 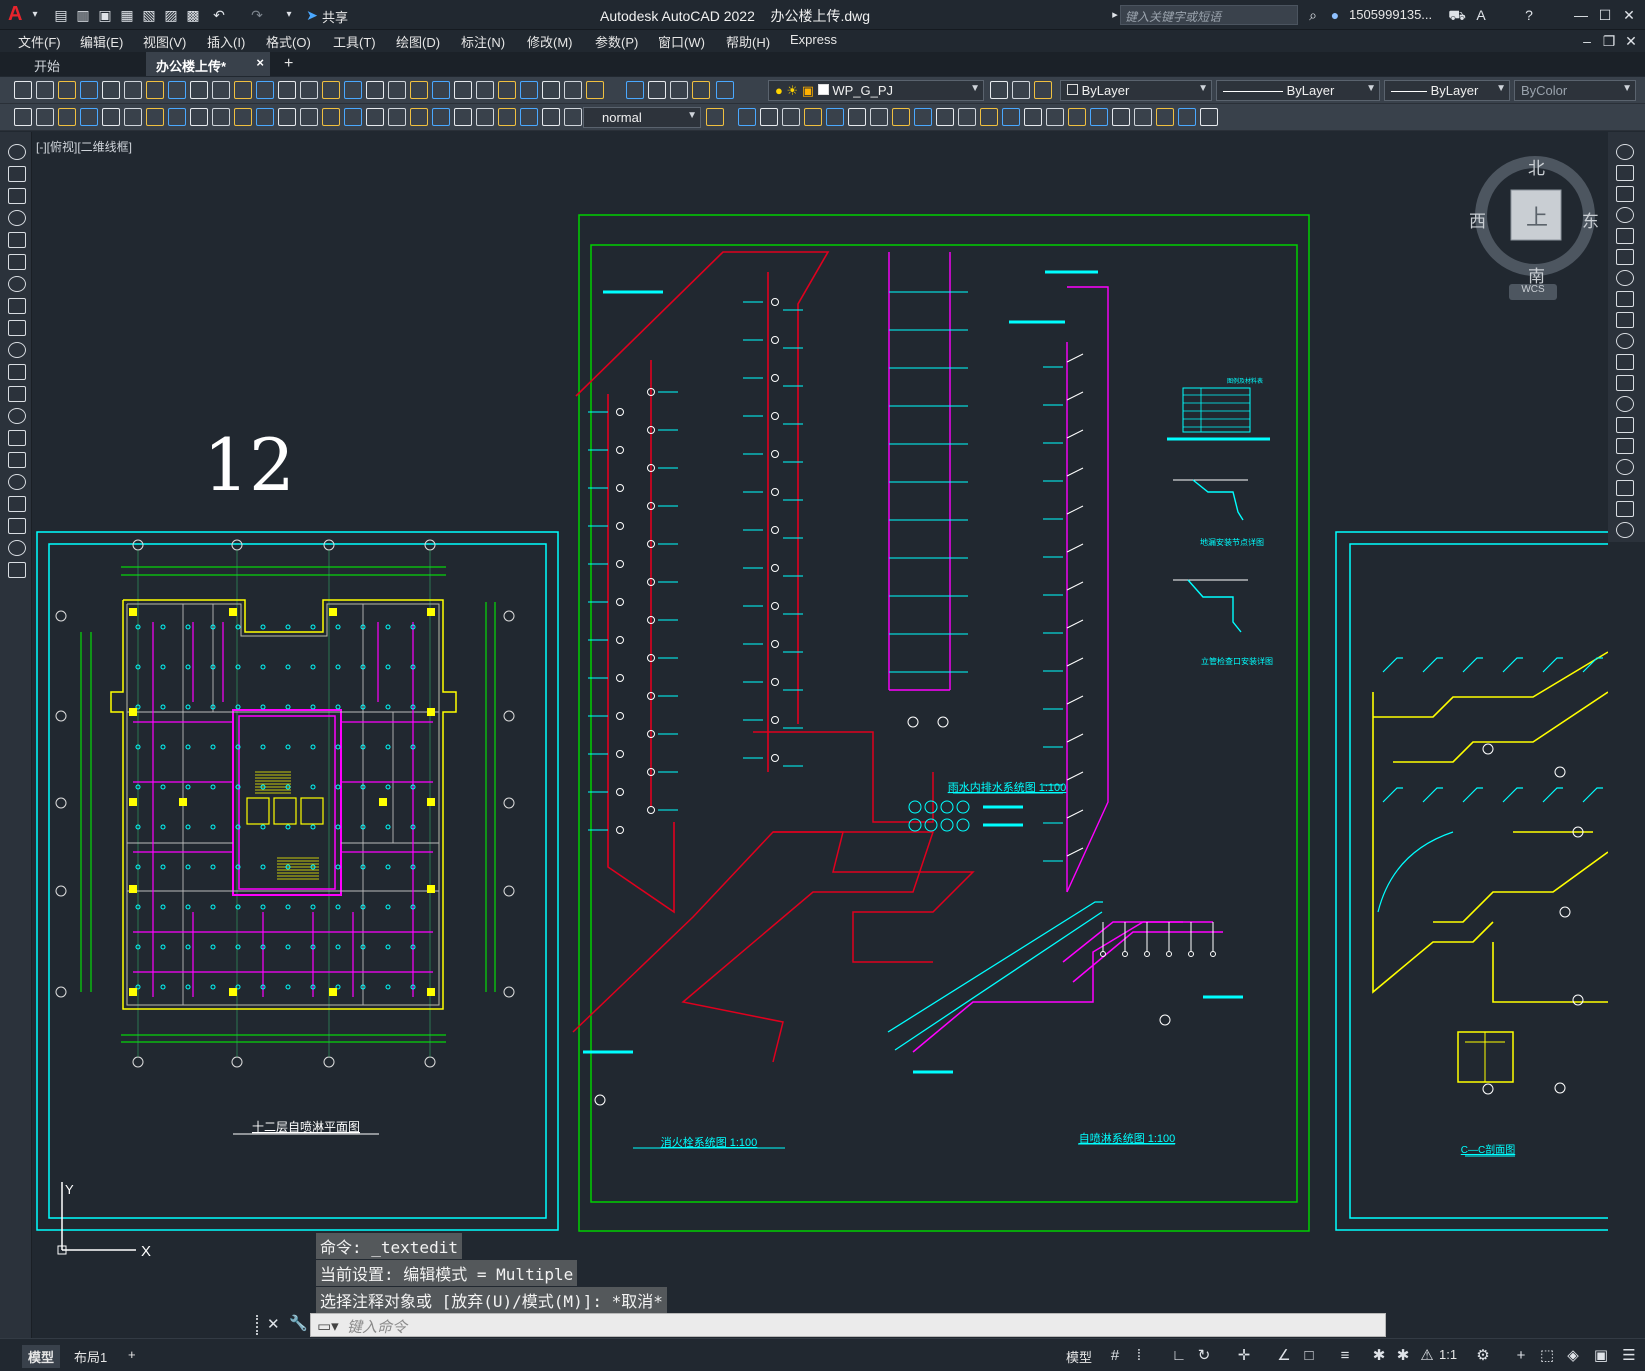 I want to click on menu-file: 文件(F), so click(x=39, y=41).